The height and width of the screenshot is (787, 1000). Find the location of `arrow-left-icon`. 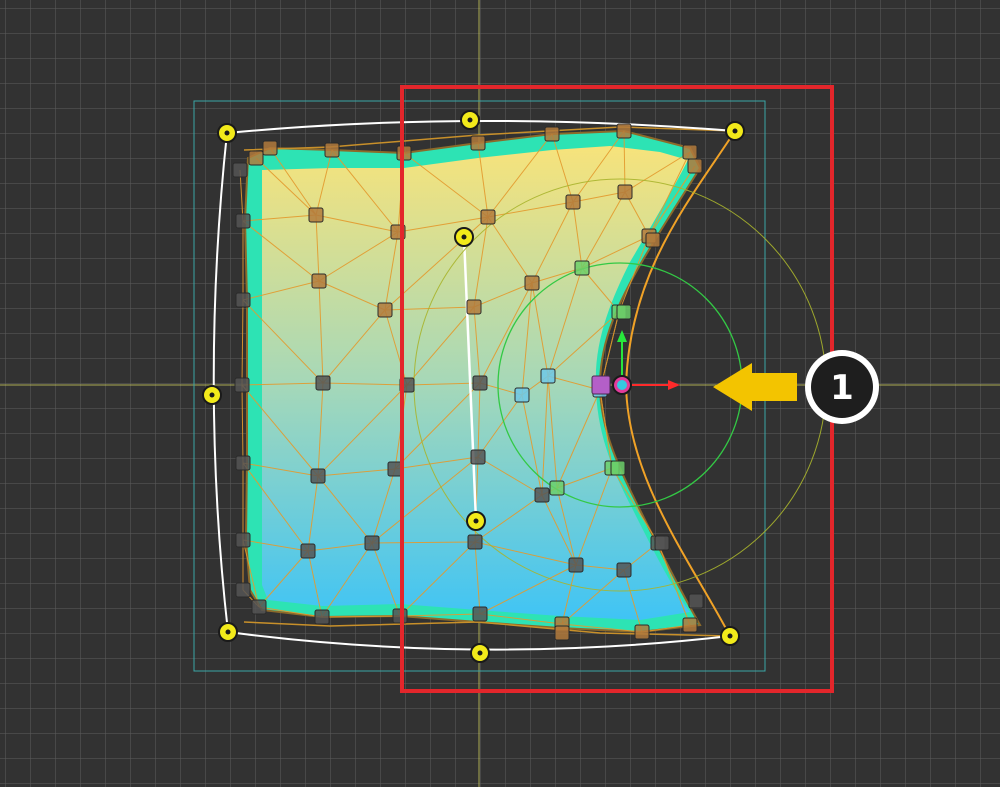

arrow-left-icon is located at coordinates (755, 387).